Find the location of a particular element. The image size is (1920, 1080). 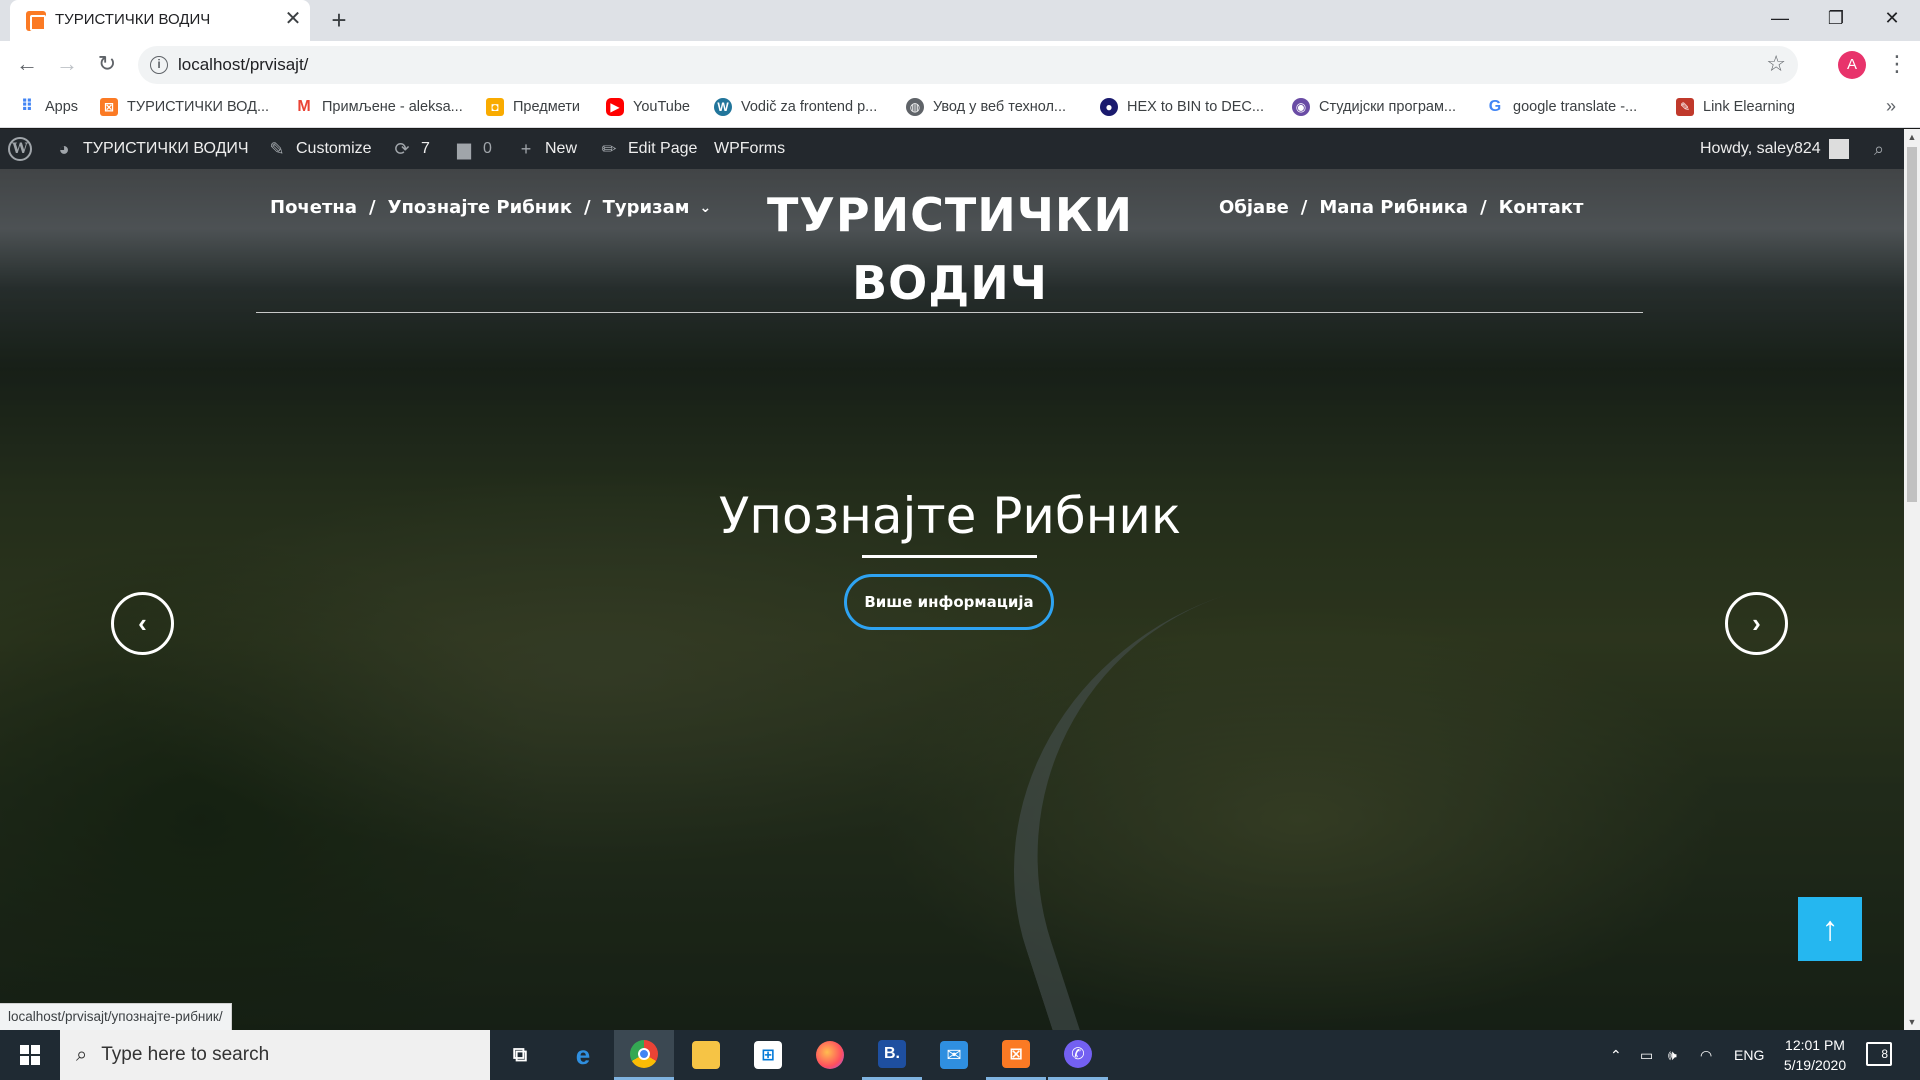

taskbar-b-app: B. is located at coordinates (892, 1055).